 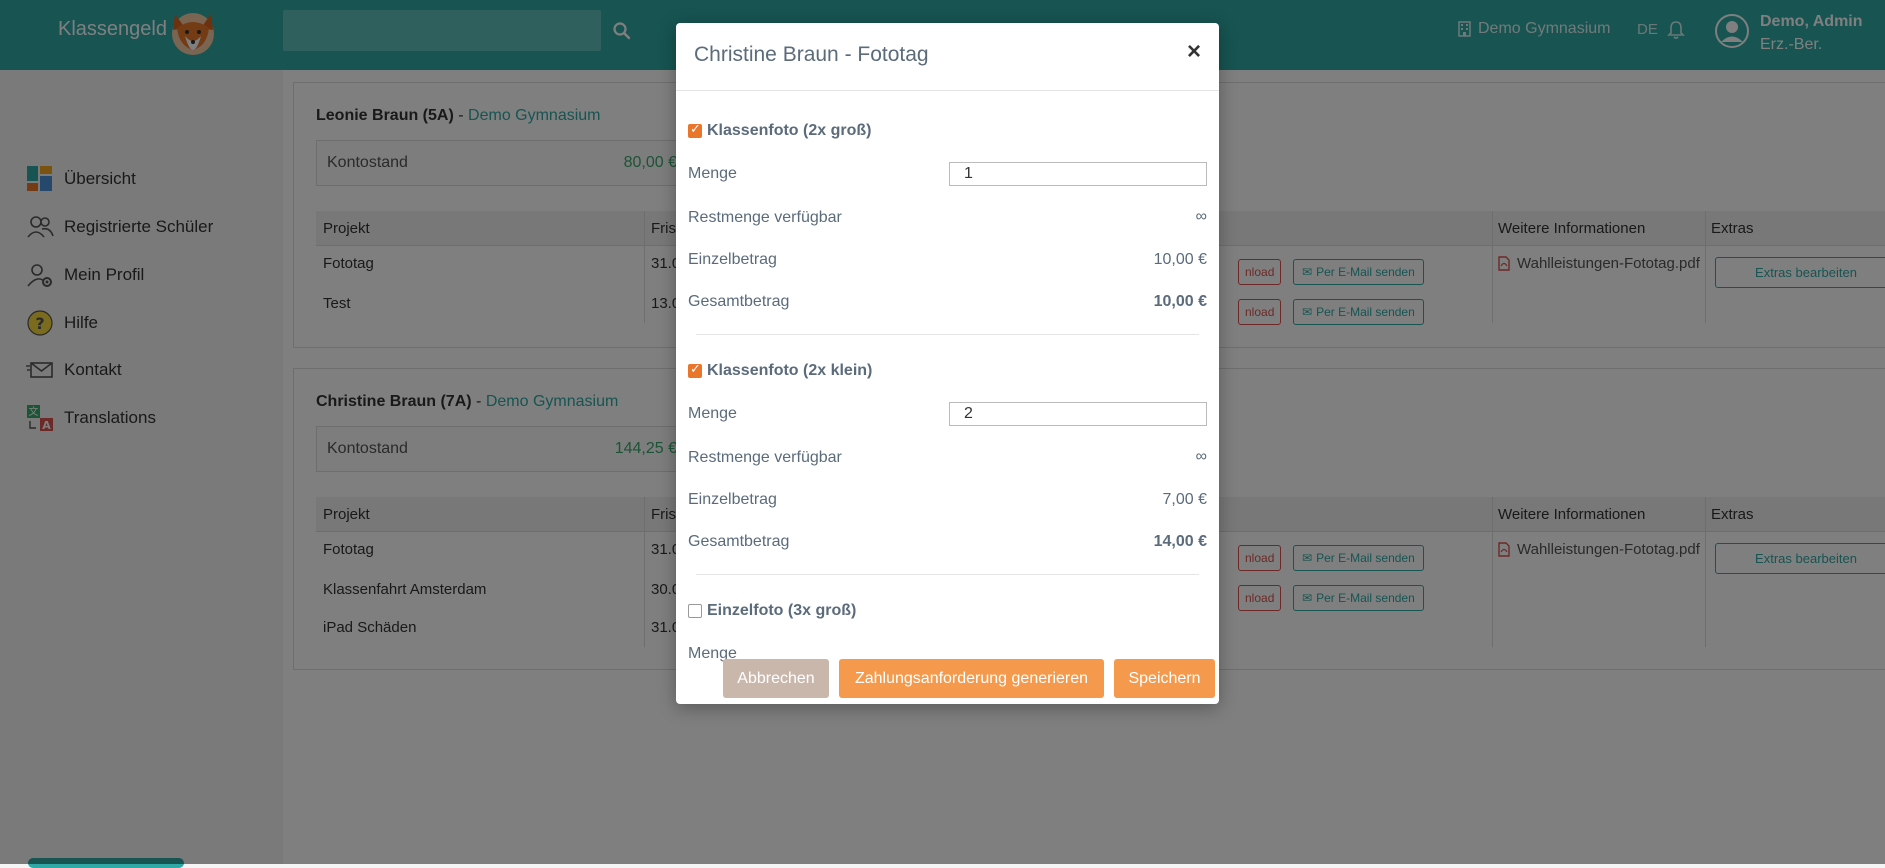 What do you see at coordinates (776, 678) in the screenshot?
I see `cancel-button: Abbrechen` at bounding box center [776, 678].